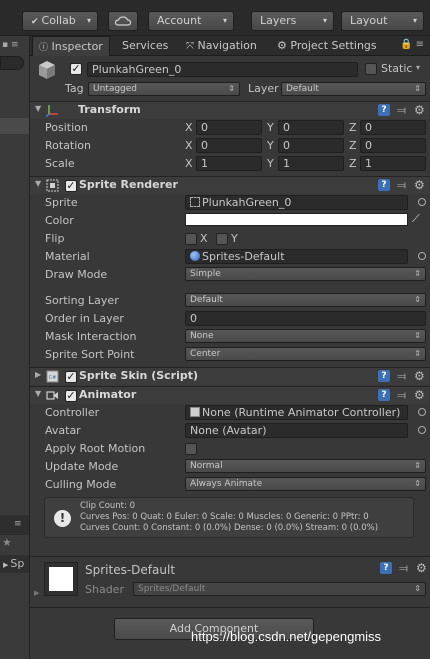 The width and height of the screenshot is (430, 659). I want to click on sorting-layer-dropdown: Default ⇕, so click(305, 300).